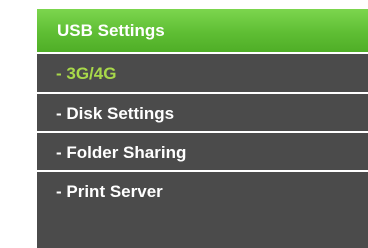 Image resolution: width=368 pixels, height=248 pixels. Describe the element at coordinates (202, 112) in the screenshot. I see `menu-item-disk-settings: - Disk Settings` at that location.